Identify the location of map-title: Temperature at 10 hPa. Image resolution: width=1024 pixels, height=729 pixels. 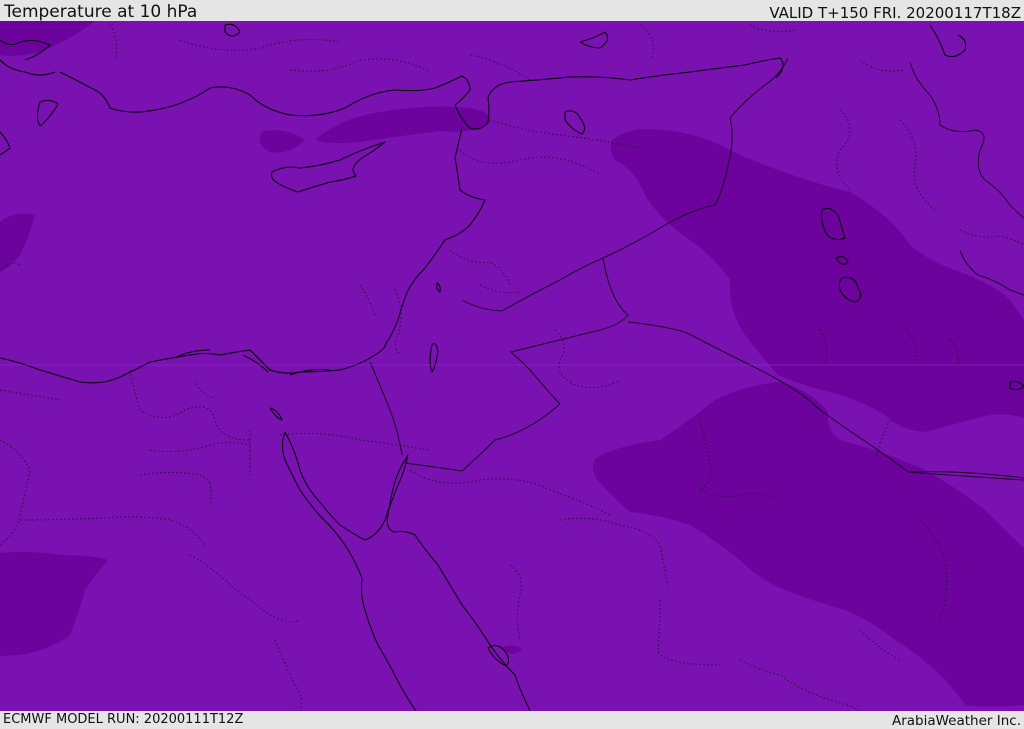
(101, 12).